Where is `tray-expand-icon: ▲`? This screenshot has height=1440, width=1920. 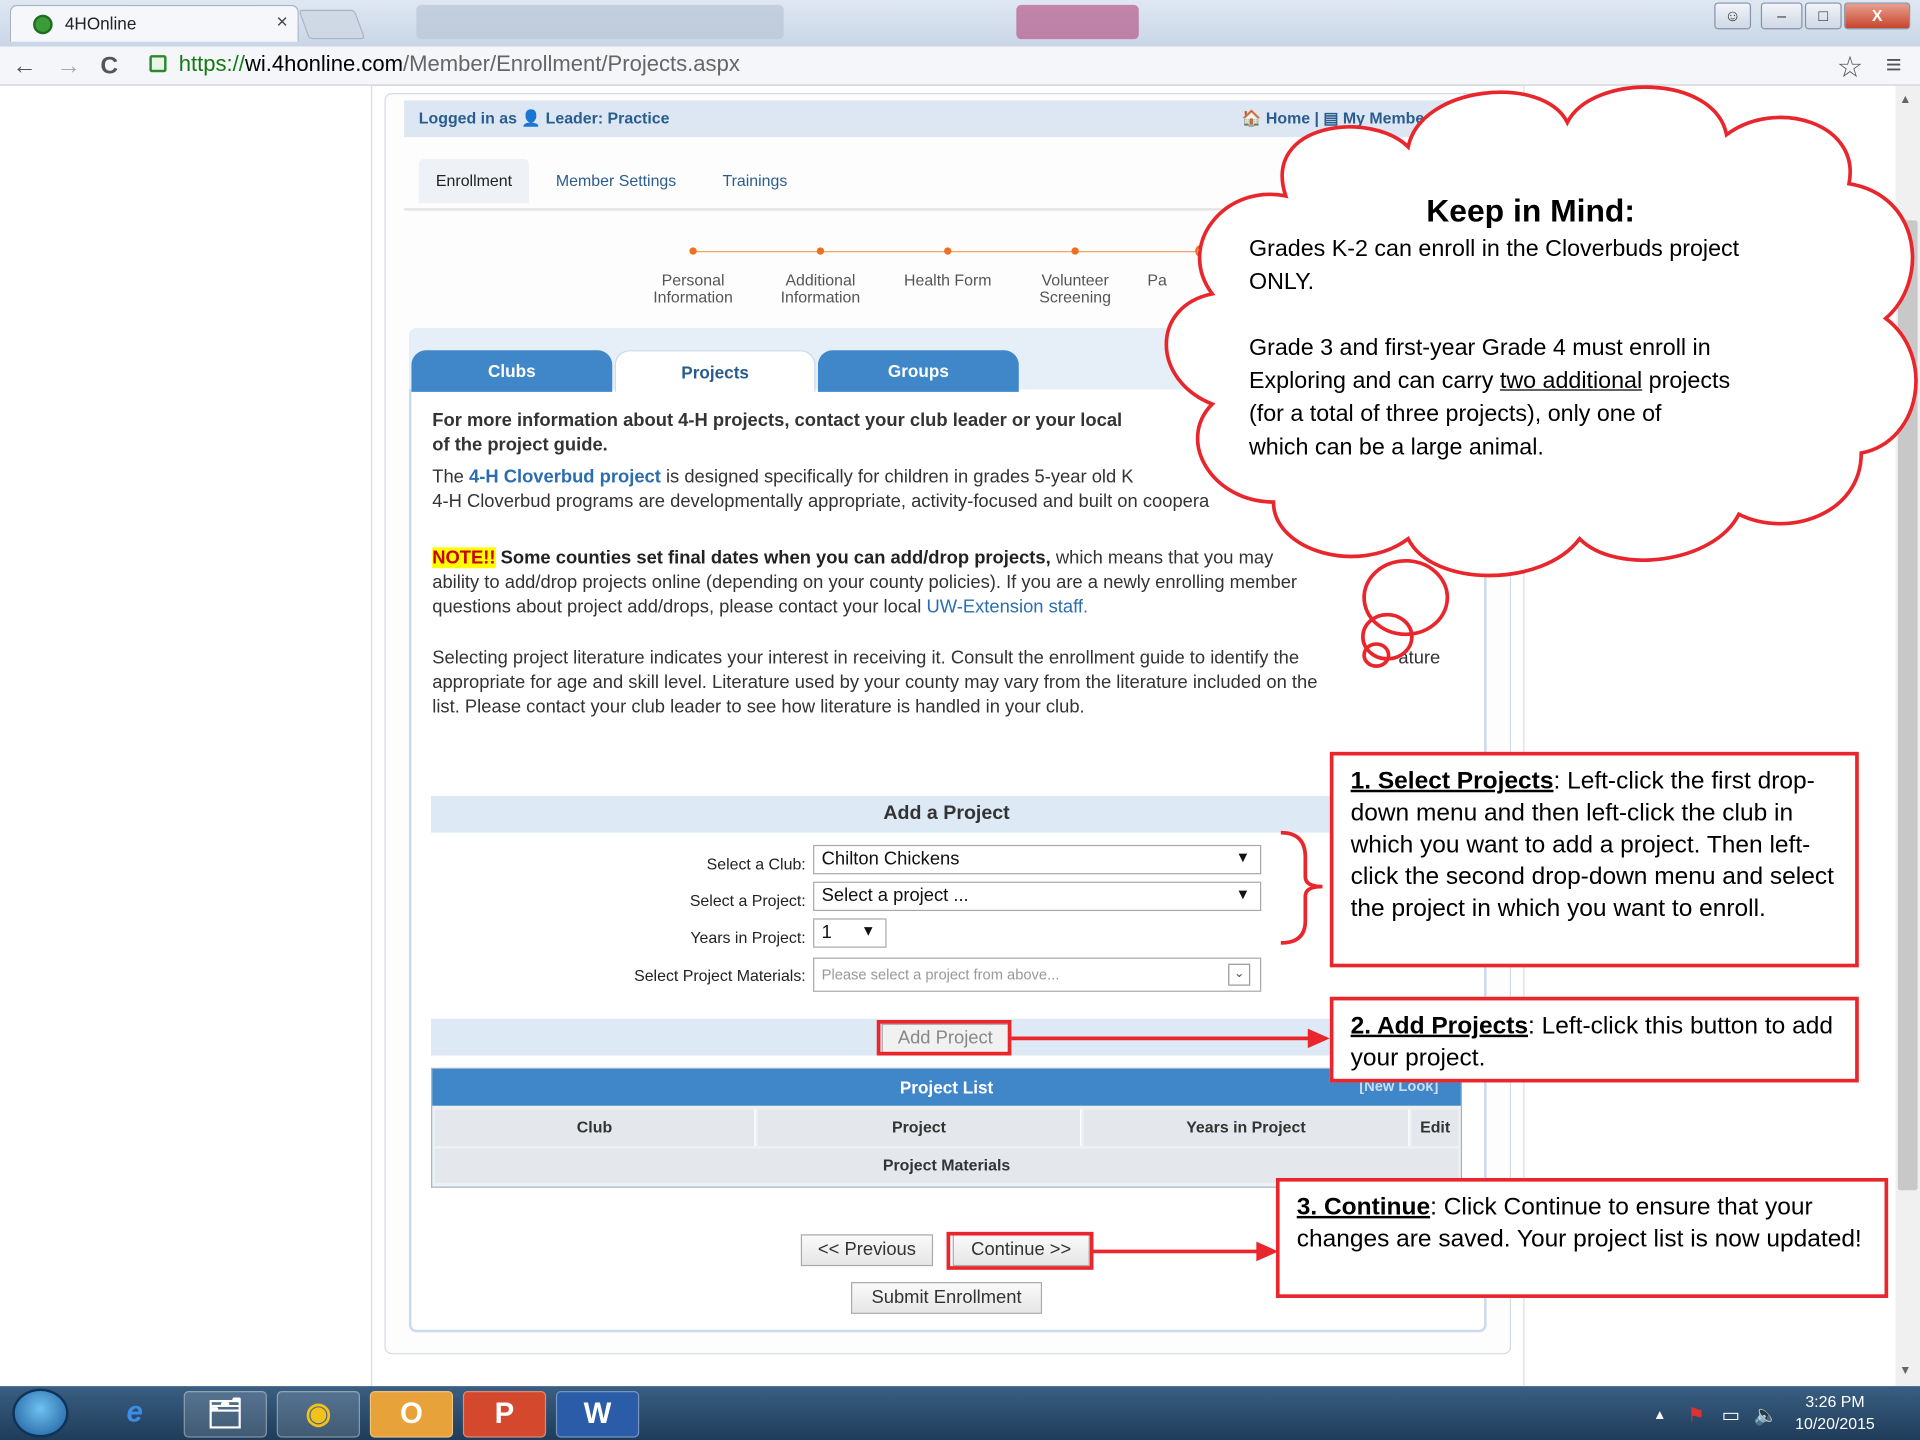
tray-expand-icon: ▲ is located at coordinates (1659, 1415).